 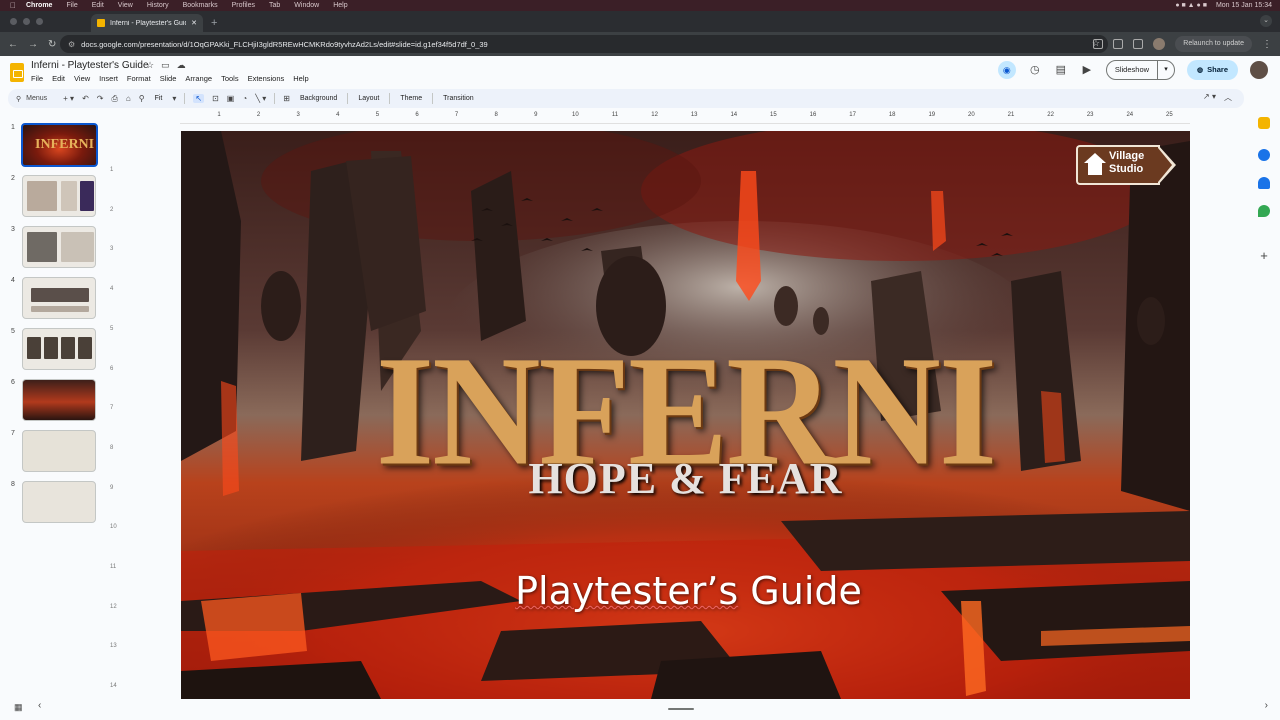 I want to click on new-slide-icon: + ▾, so click(x=68, y=98).